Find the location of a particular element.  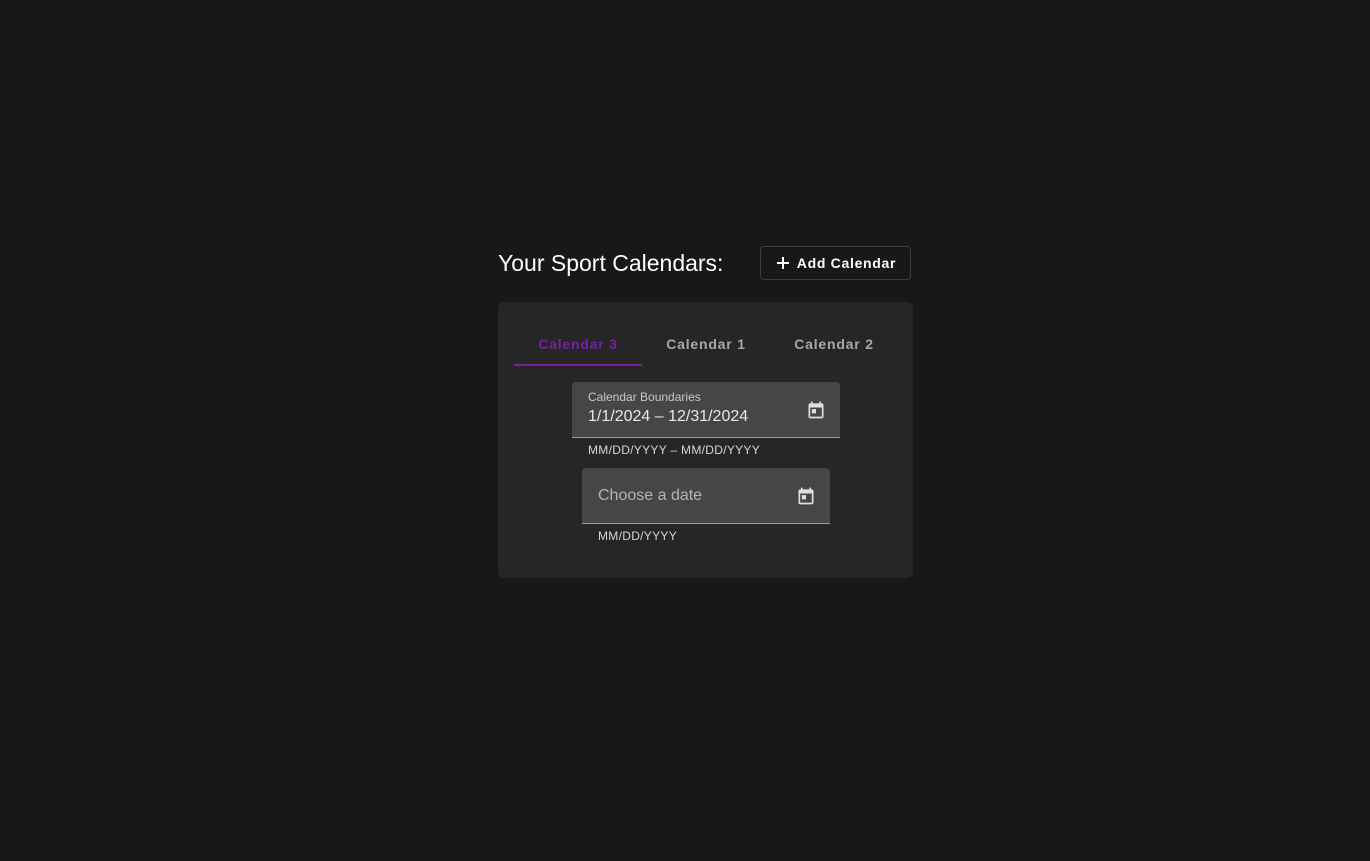

calendar-boundaries-value: 1/1/2024 – 12/31/2024 is located at coordinates (668, 417).